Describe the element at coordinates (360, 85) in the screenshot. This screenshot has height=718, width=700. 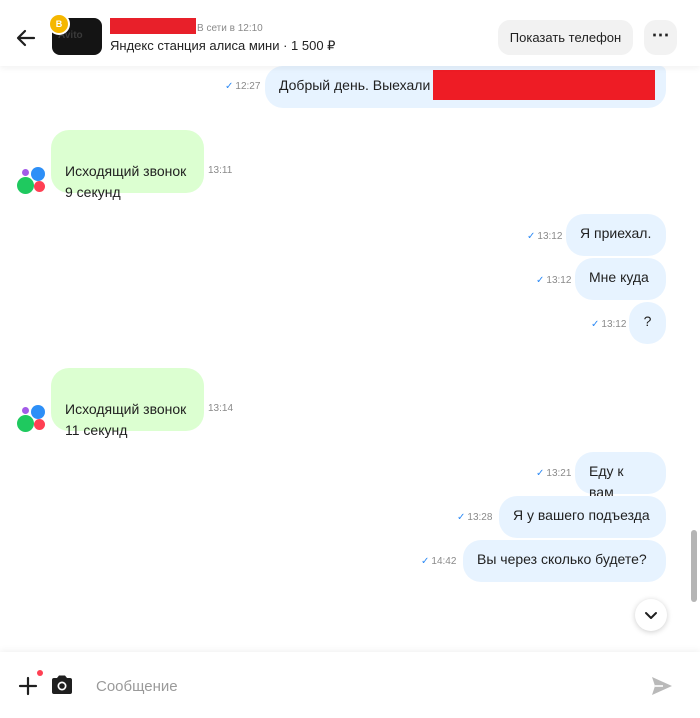
I see `message-text: Добрый день. Выехали к` at that location.